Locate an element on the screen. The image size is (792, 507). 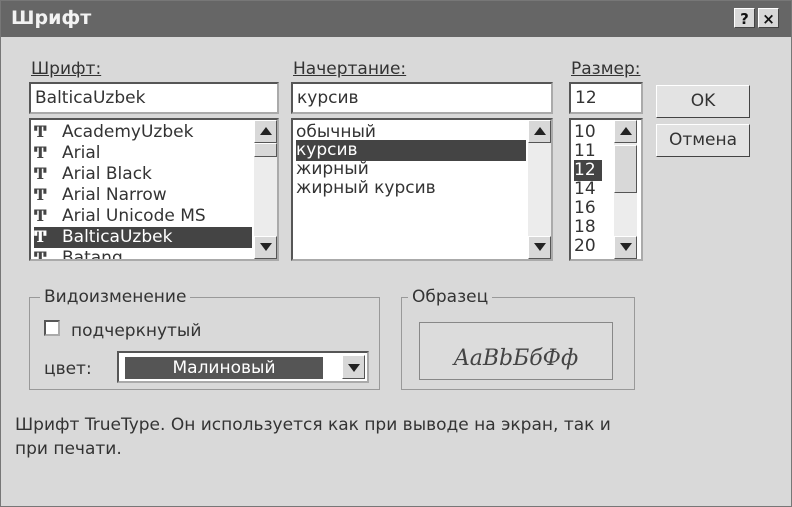
font-input: BalticaUzbek is located at coordinates (154, 98).